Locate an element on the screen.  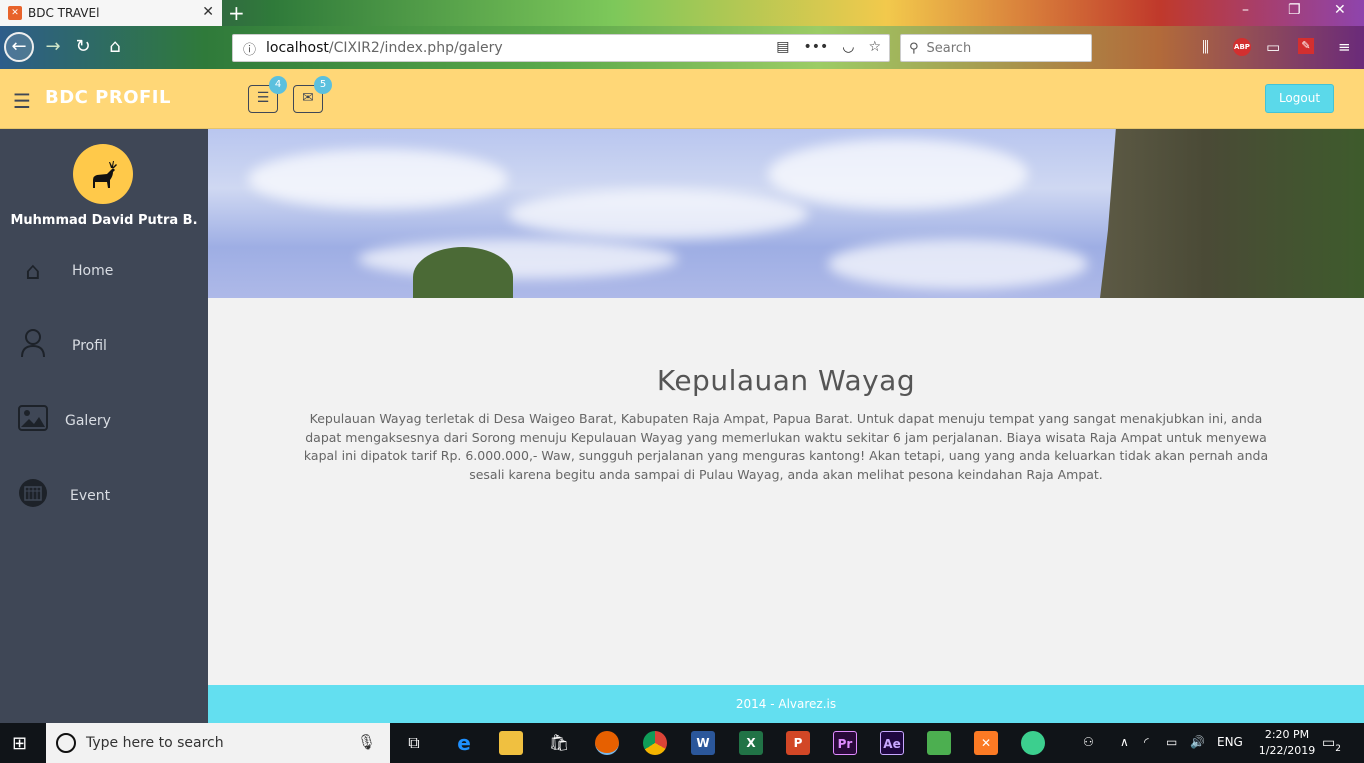
sidebar-toggle-icon: ▭ is located at coordinates (1273, 47).